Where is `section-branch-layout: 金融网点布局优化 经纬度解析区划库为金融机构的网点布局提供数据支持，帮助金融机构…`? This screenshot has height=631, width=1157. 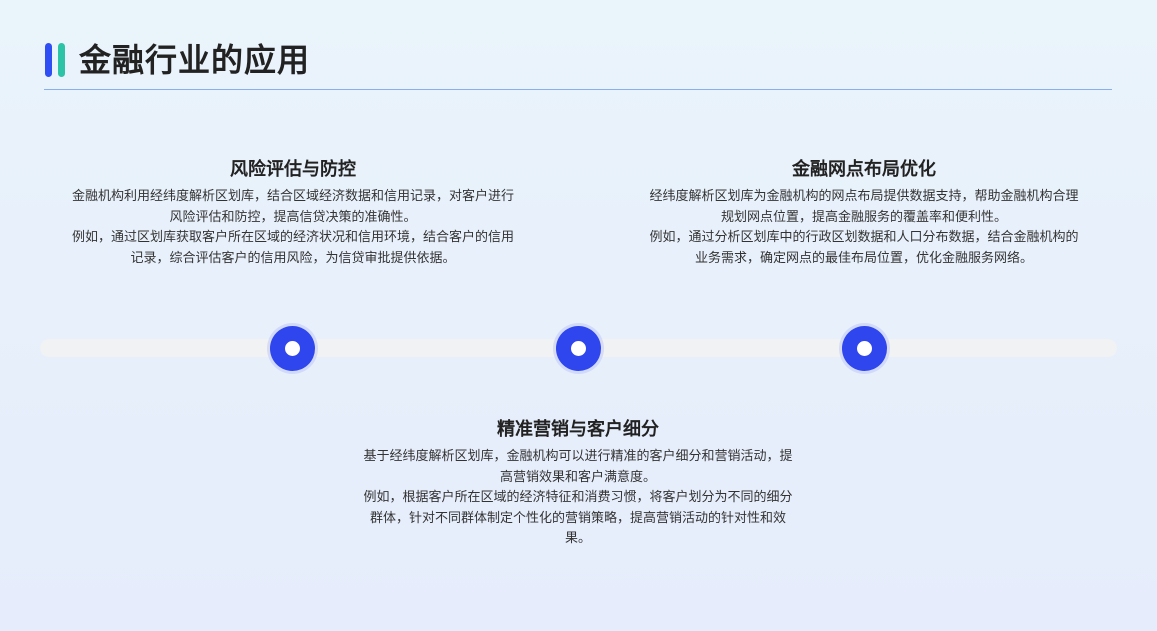
section-branch-layout: 金融网点布局优化 经纬度解析区划库为金融机构的网点布局提供数据支持，帮助金融机构… is located at coordinates (864, 214).